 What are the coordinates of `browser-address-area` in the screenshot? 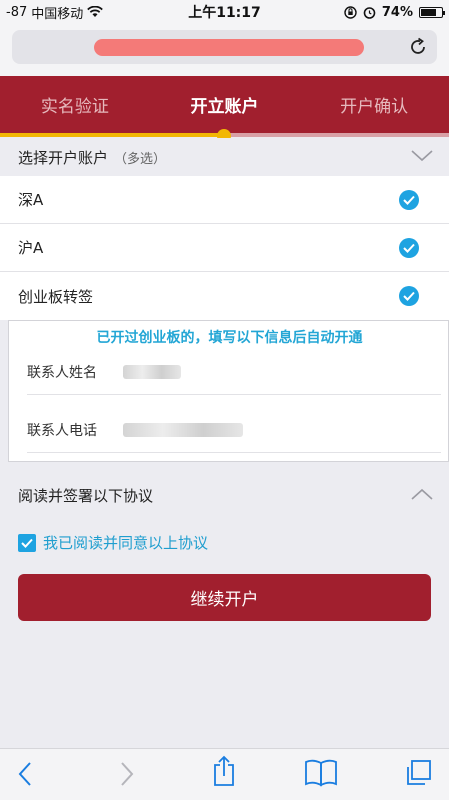 It's located at (224, 50).